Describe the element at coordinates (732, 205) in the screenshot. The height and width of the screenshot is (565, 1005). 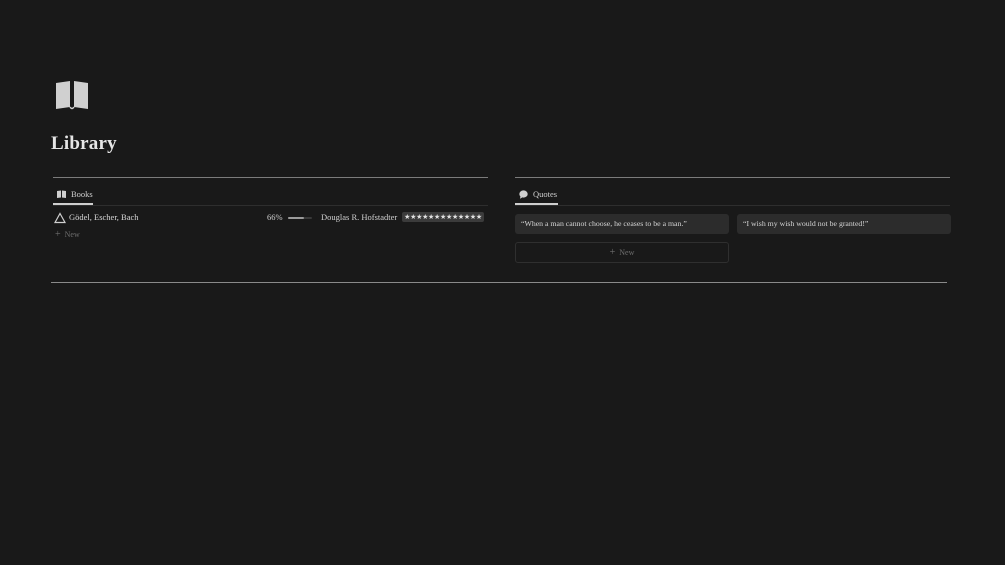
I see `quotes-tab-separator` at that location.